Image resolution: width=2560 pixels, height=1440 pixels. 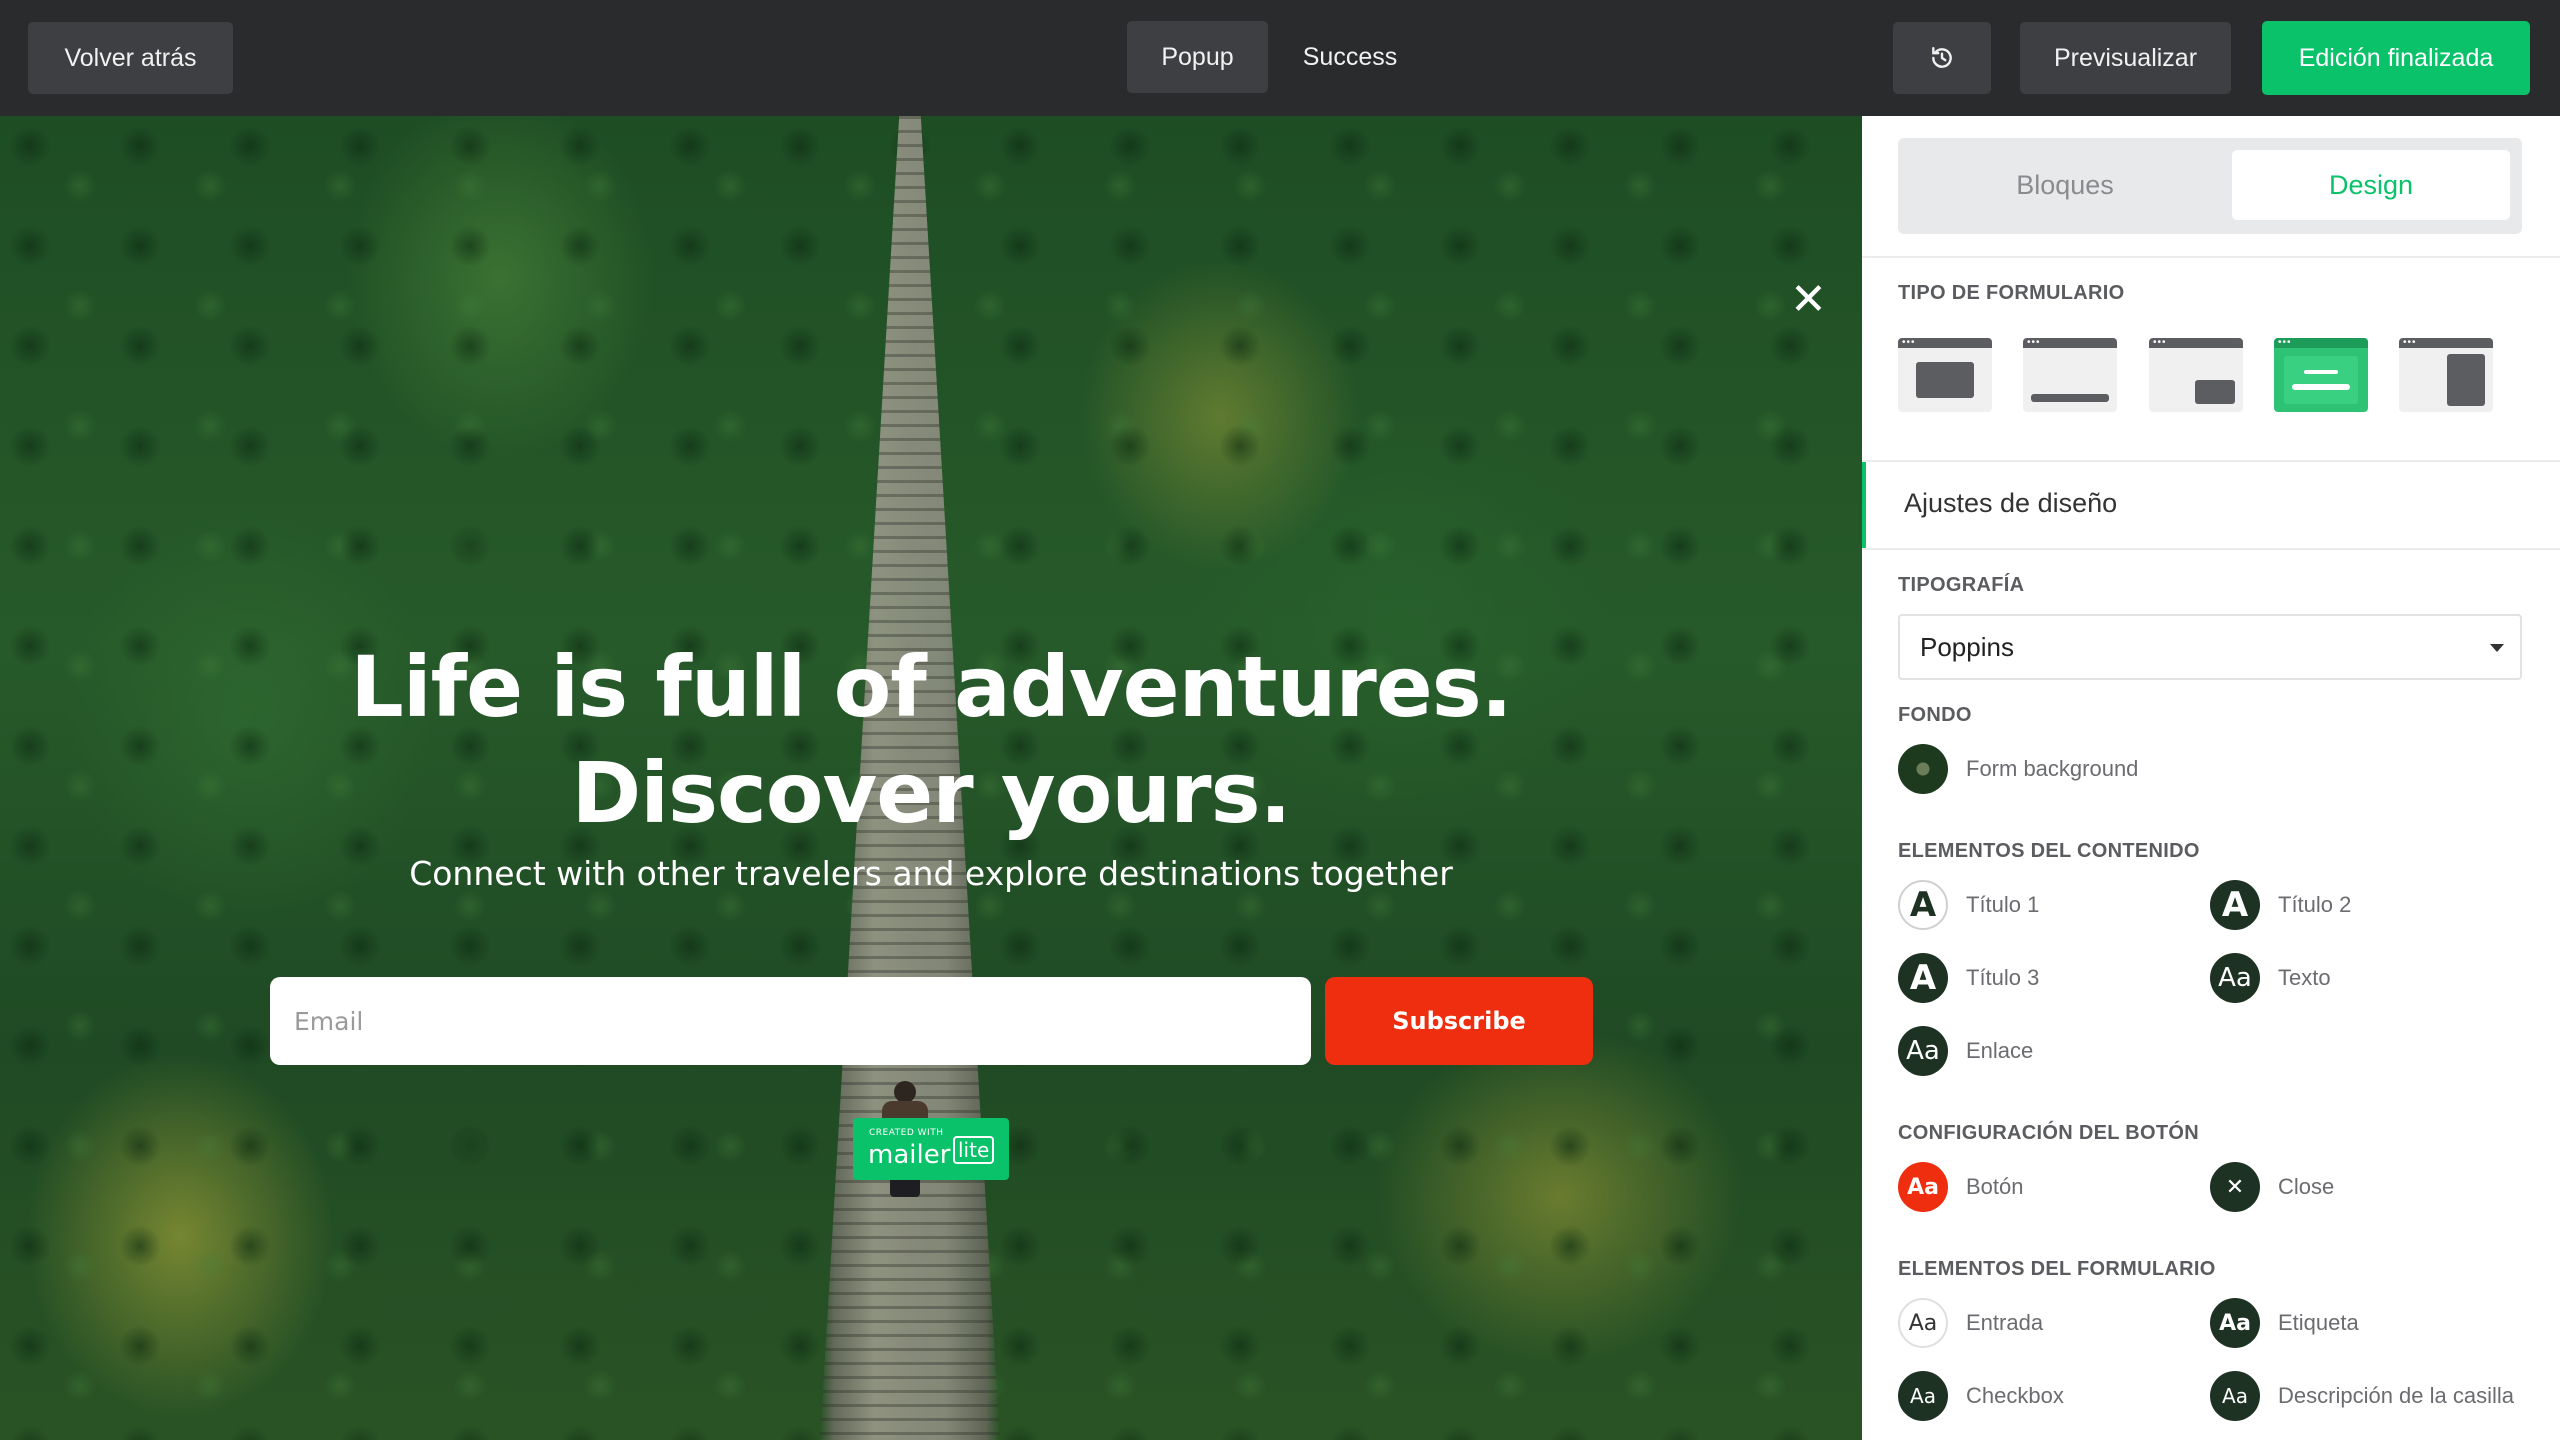 What do you see at coordinates (2235, 1396) in the screenshot?
I see `checkbox-description-icon: Aa` at bounding box center [2235, 1396].